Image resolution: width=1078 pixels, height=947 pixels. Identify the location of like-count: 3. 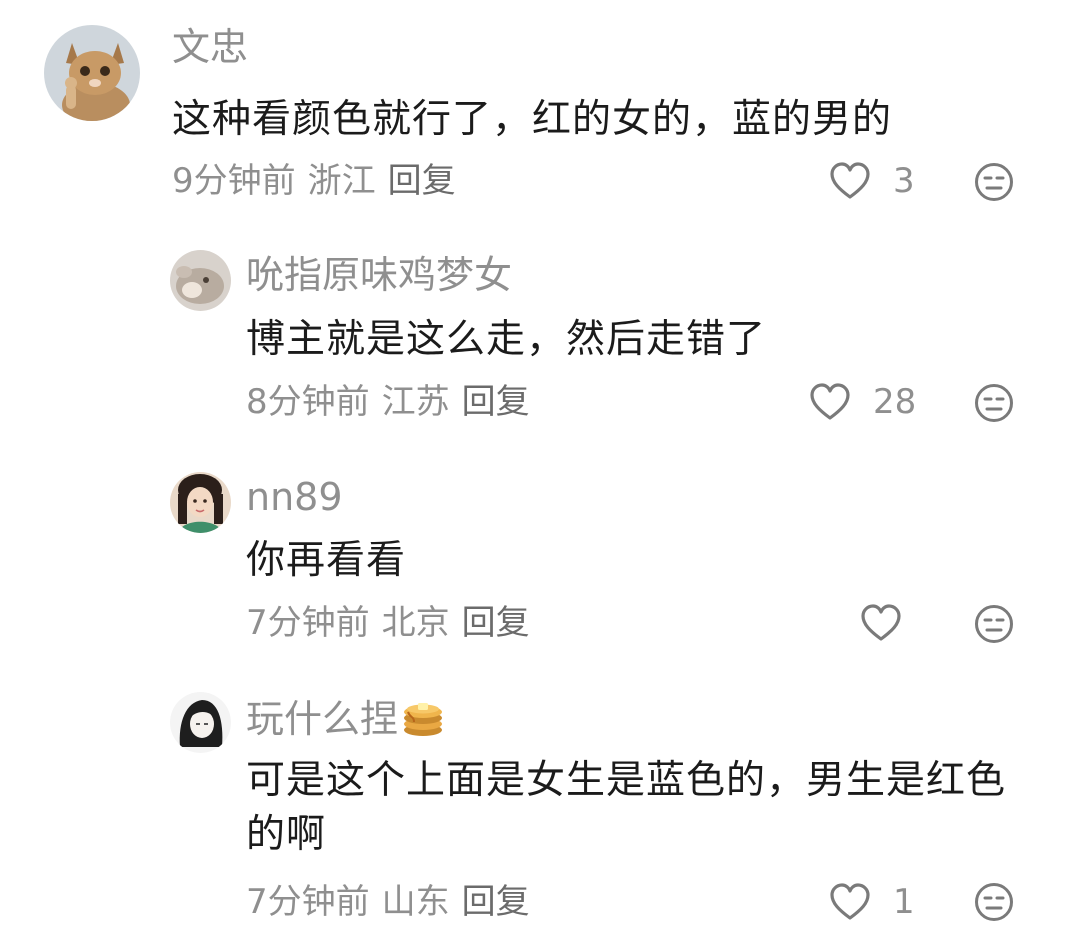
(904, 181).